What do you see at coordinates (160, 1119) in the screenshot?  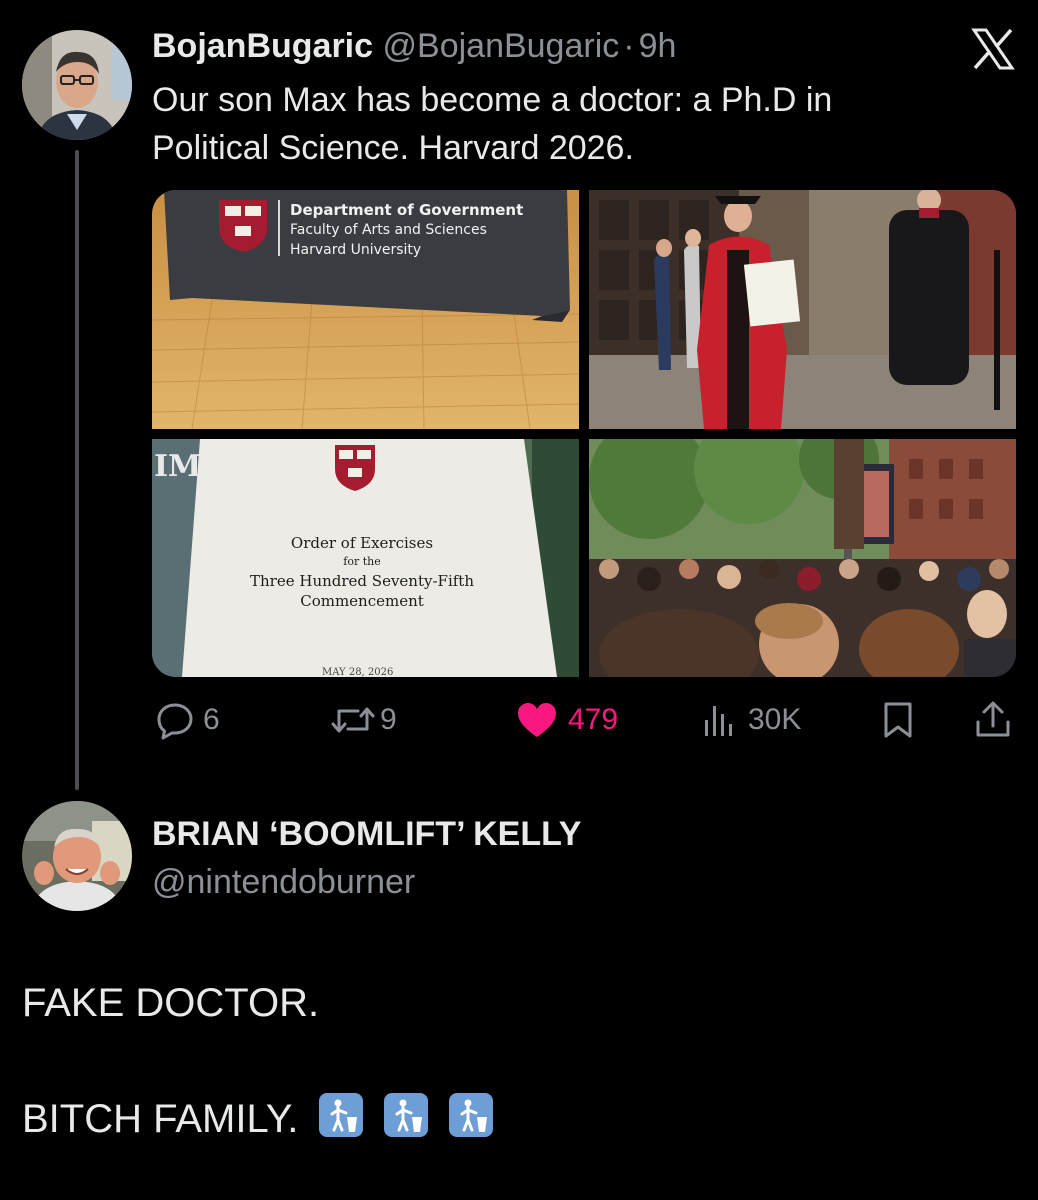 I see `reply-text-line-2-words: BITCH FAMILY.` at bounding box center [160, 1119].